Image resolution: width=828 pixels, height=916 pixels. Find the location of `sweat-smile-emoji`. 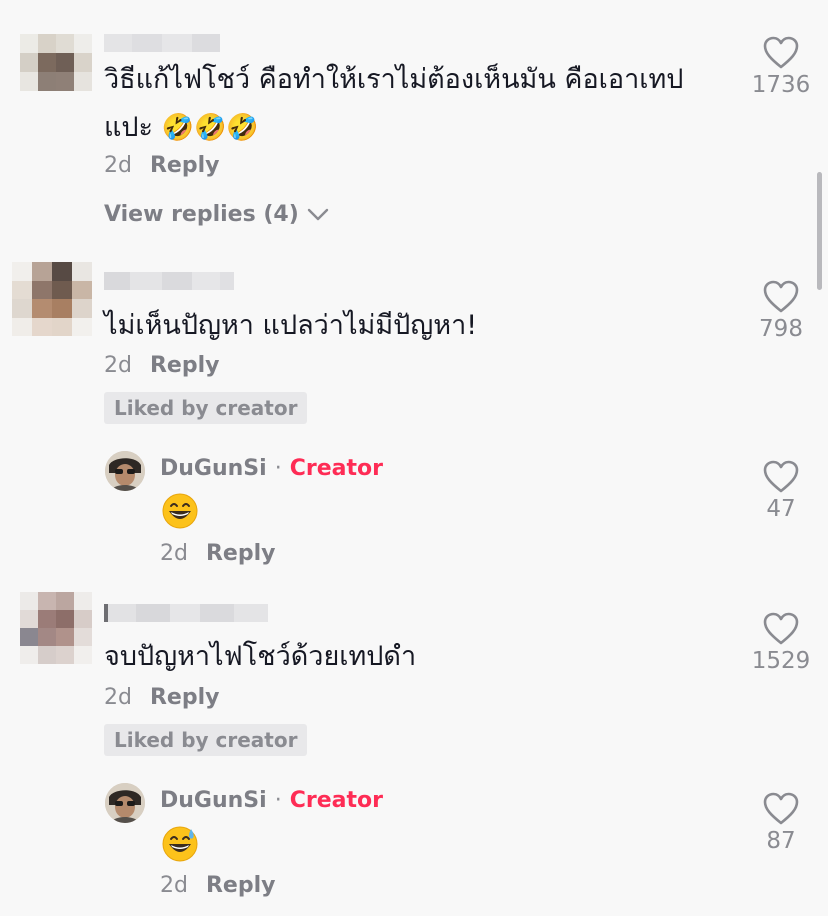

sweat-smile-emoji is located at coordinates (180, 844).